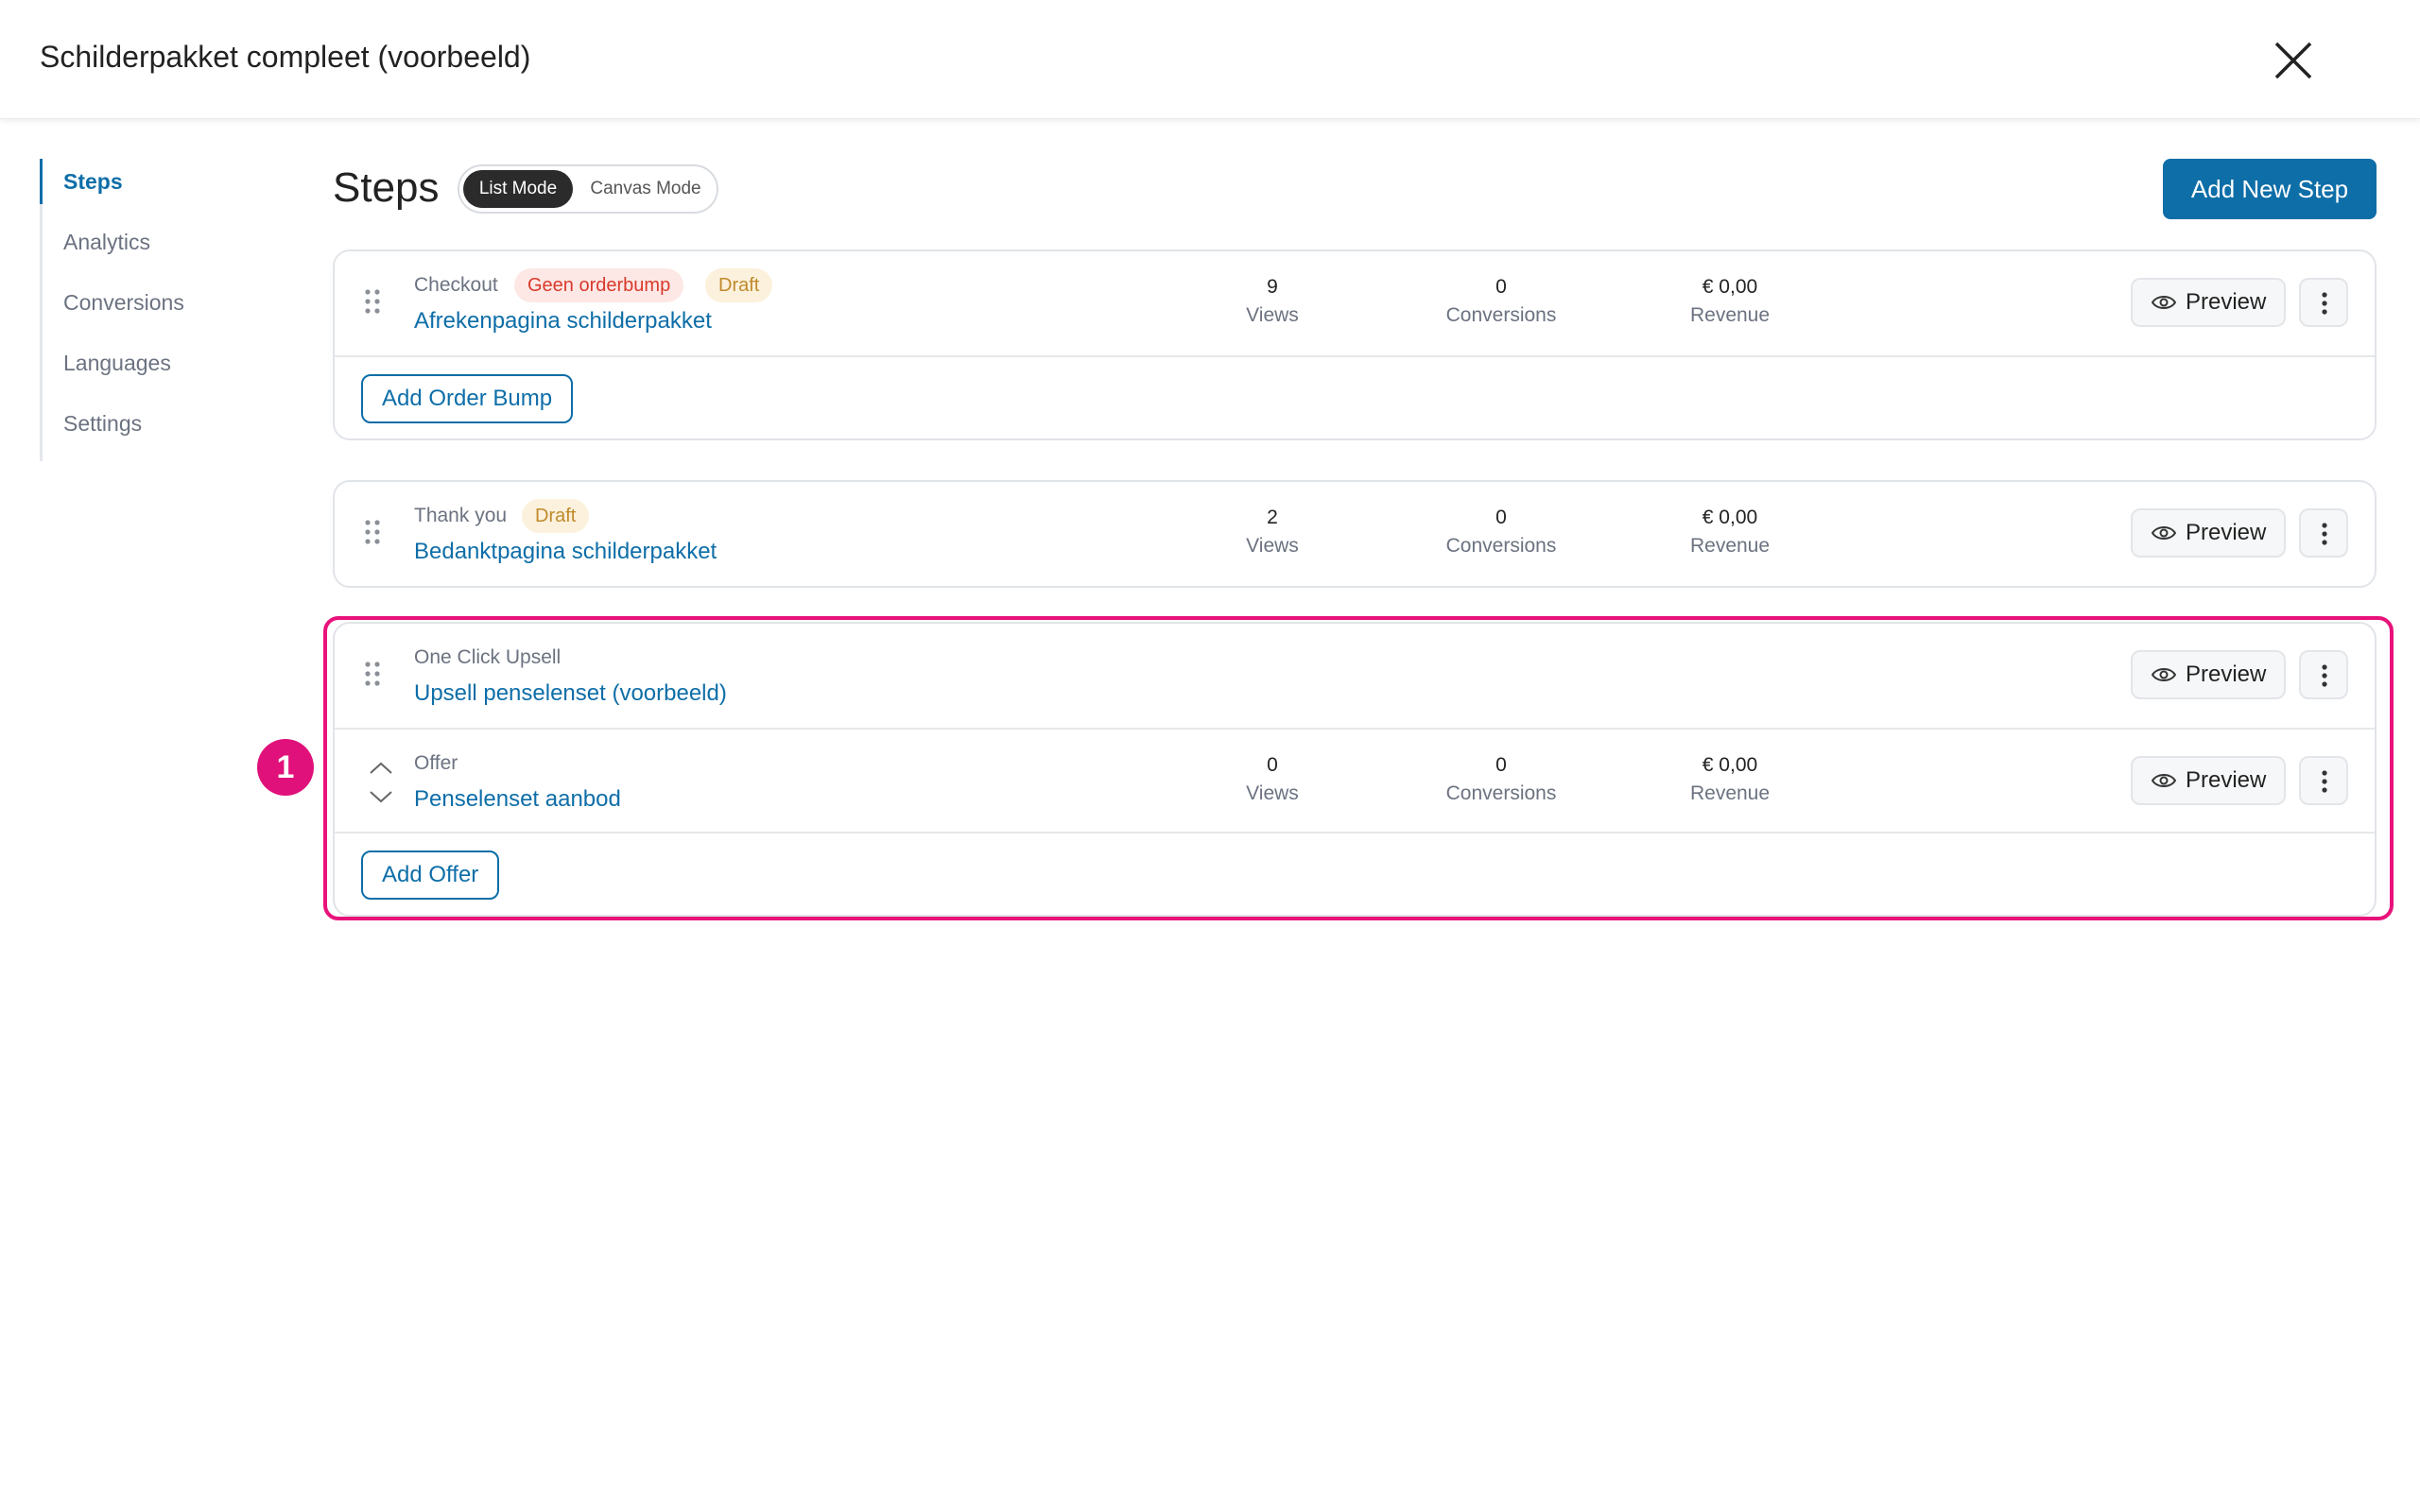  I want to click on list-mode-option: List Mode, so click(518, 189).